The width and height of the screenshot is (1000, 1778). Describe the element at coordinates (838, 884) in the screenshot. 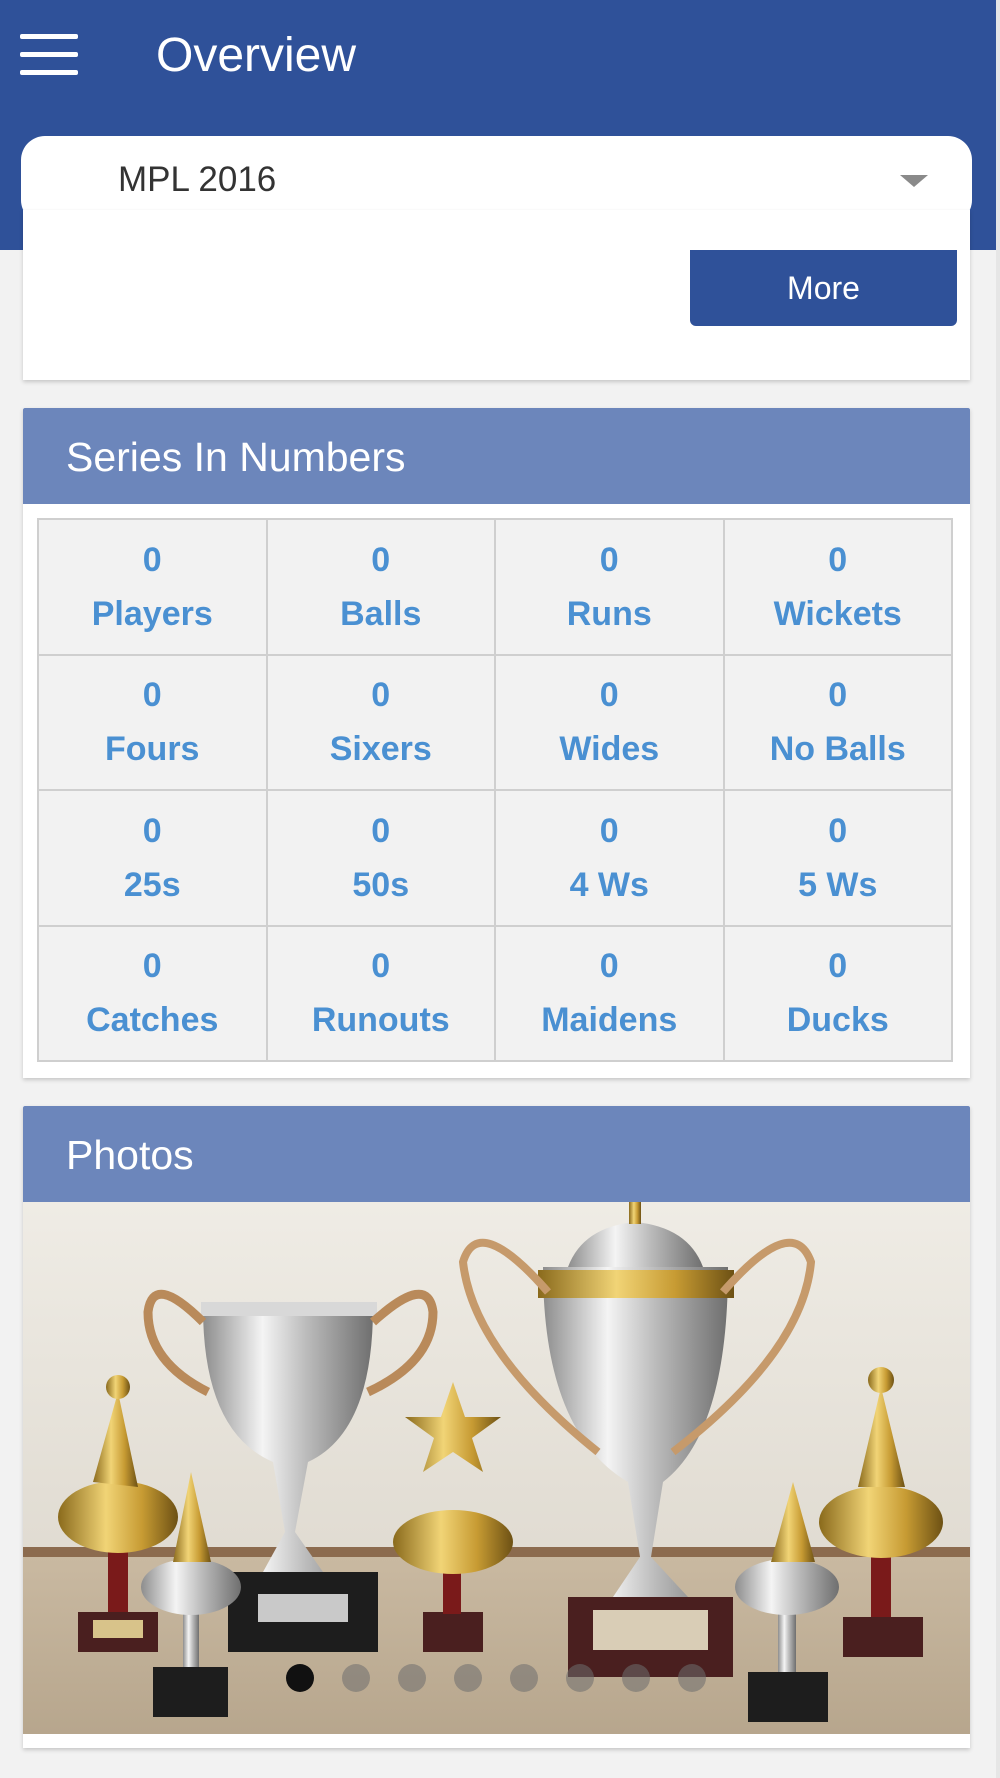

I see `stat-label: 5 Ws` at that location.